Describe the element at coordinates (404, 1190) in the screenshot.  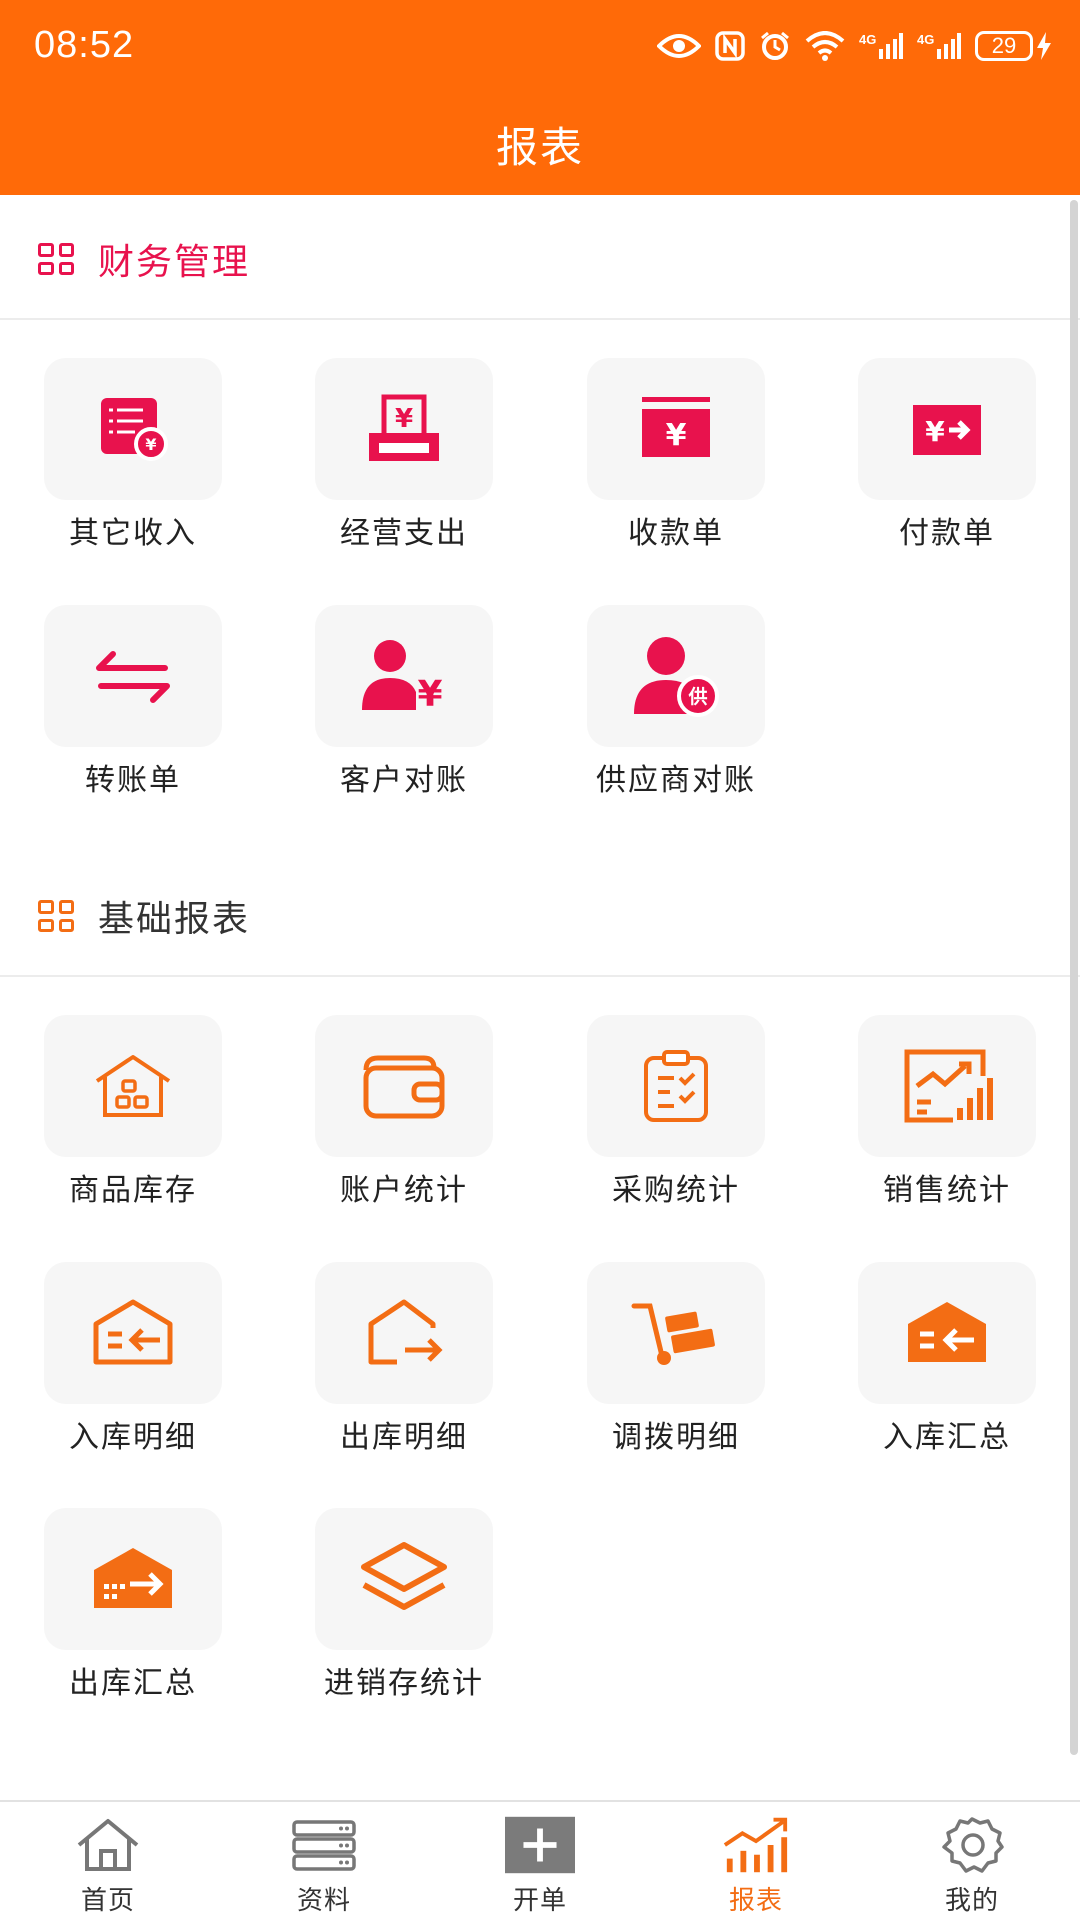
I see `tile-label: 账户统计` at that location.